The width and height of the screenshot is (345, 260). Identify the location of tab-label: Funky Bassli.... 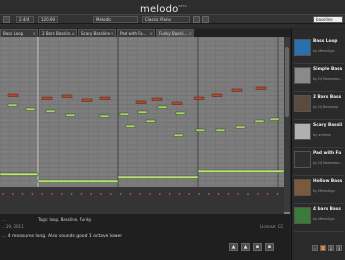
(173, 33).